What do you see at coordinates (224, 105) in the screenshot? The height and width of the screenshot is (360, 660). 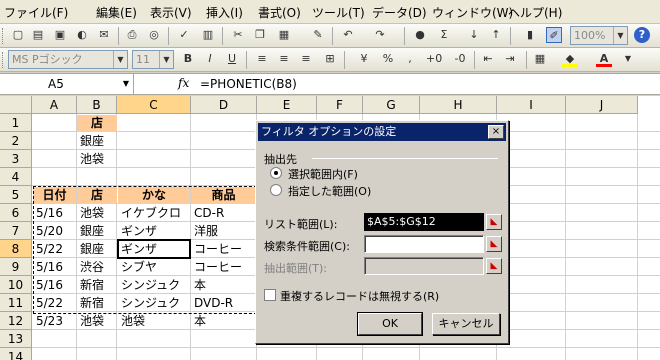 I see `column-header-d: D` at bounding box center [224, 105].